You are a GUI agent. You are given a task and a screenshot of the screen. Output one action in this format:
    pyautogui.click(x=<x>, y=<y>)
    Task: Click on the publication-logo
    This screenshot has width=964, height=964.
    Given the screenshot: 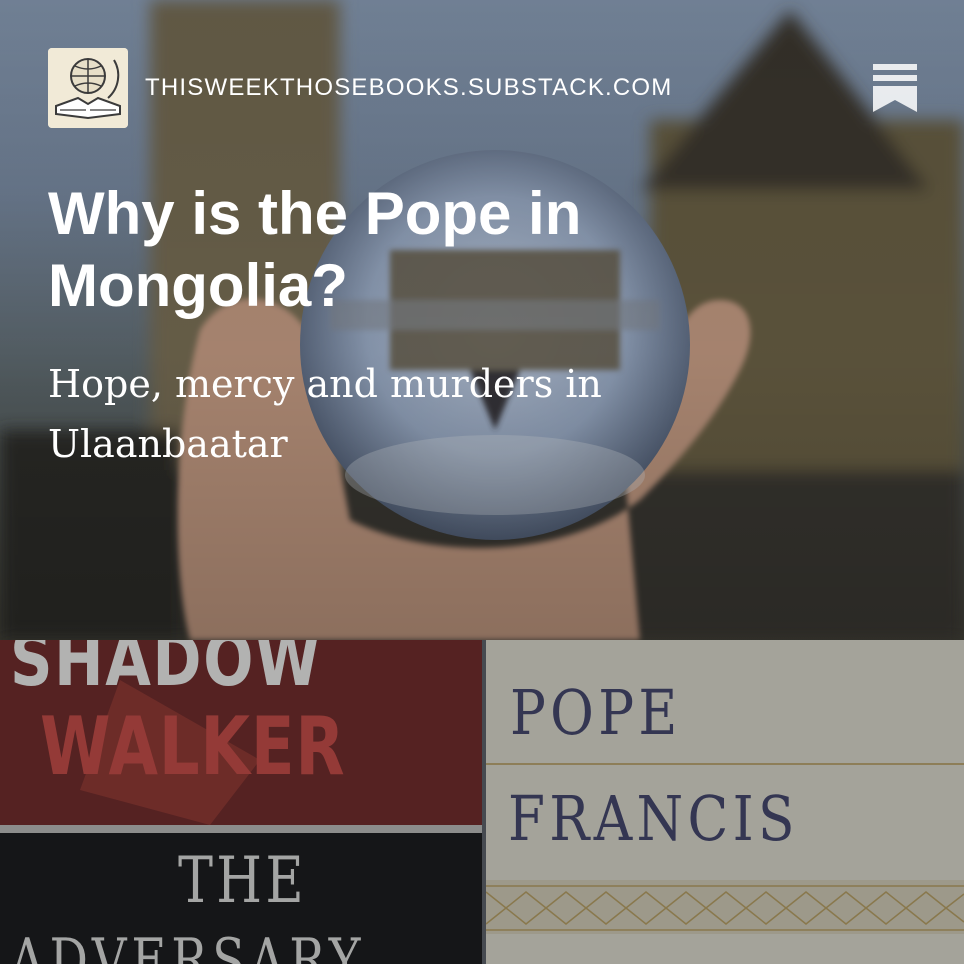 What is the action you would take?
    pyautogui.click(x=88, y=88)
    